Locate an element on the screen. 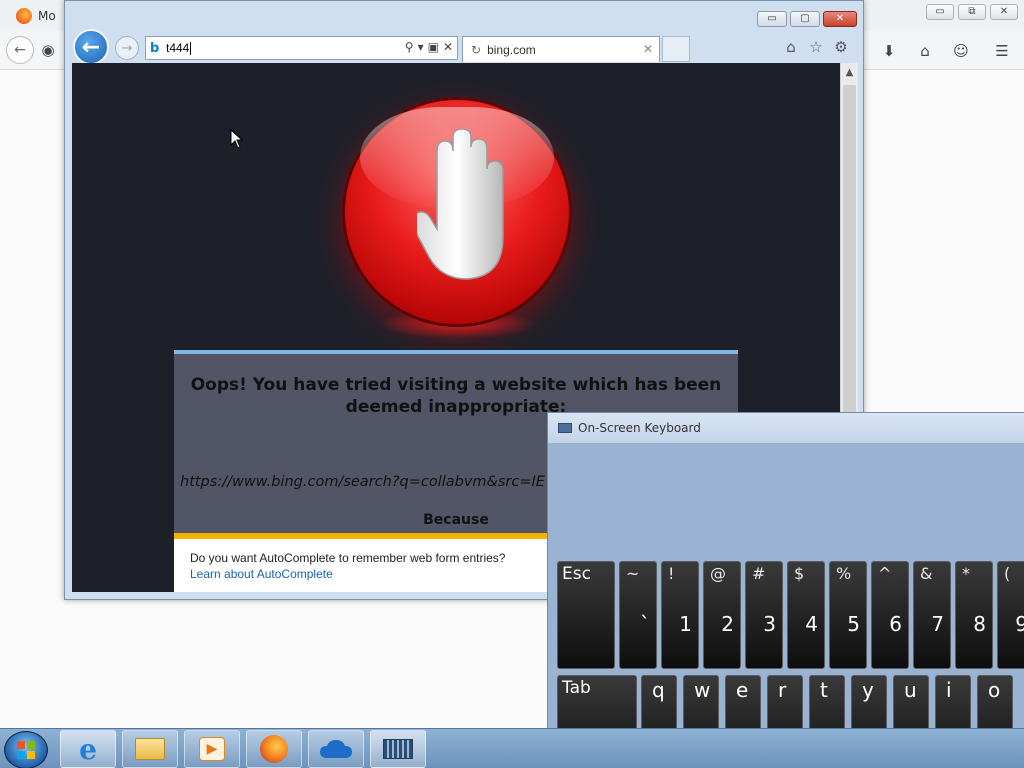 Image resolution: width=1024 pixels, height=768 pixels. osk-key-letter: w is located at coordinates (702, 690).